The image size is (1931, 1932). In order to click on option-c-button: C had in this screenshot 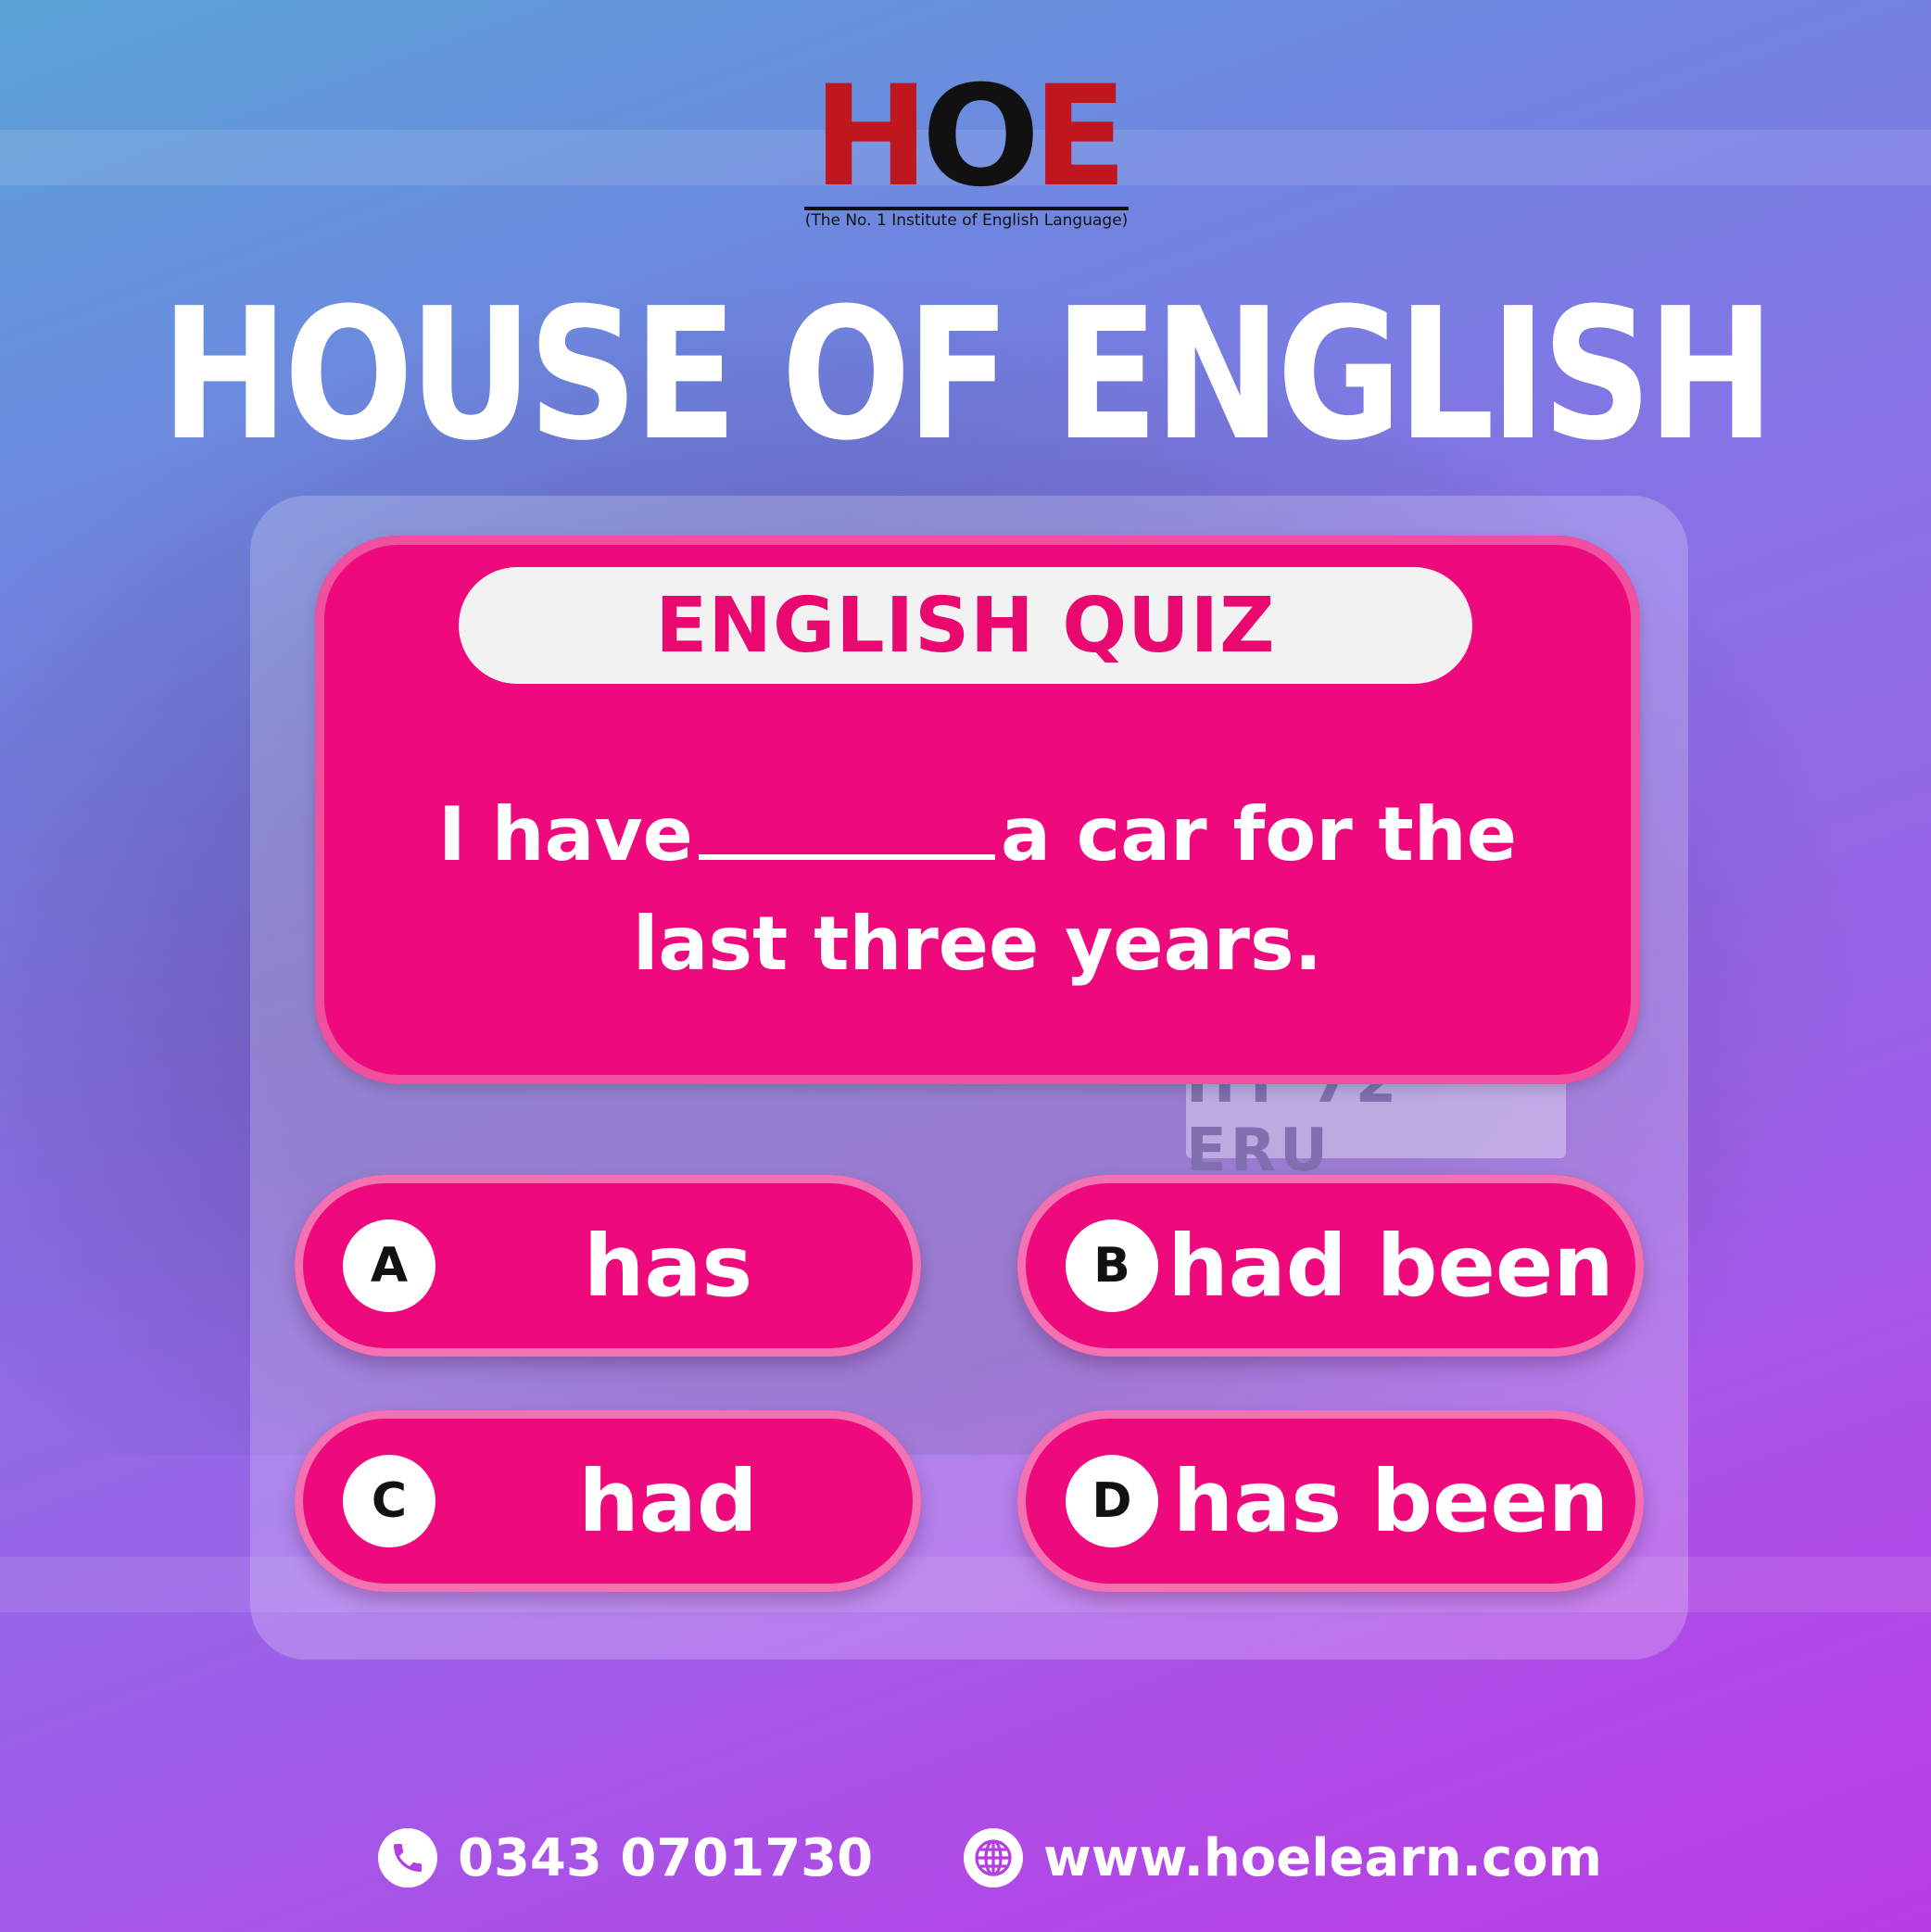, I will do `click(608, 1501)`.